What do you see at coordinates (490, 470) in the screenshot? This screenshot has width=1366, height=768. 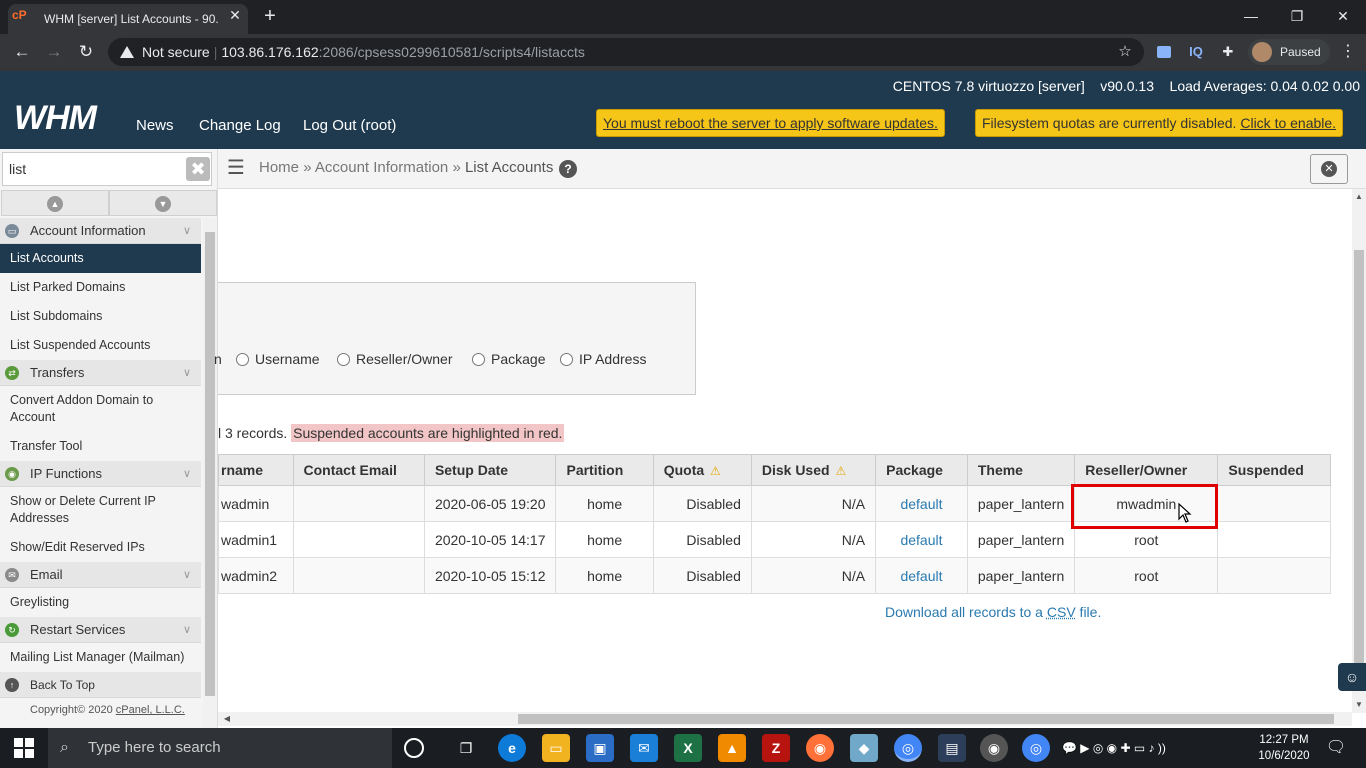 I see `col-setup-date: Setup Date` at bounding box center [490, 470].